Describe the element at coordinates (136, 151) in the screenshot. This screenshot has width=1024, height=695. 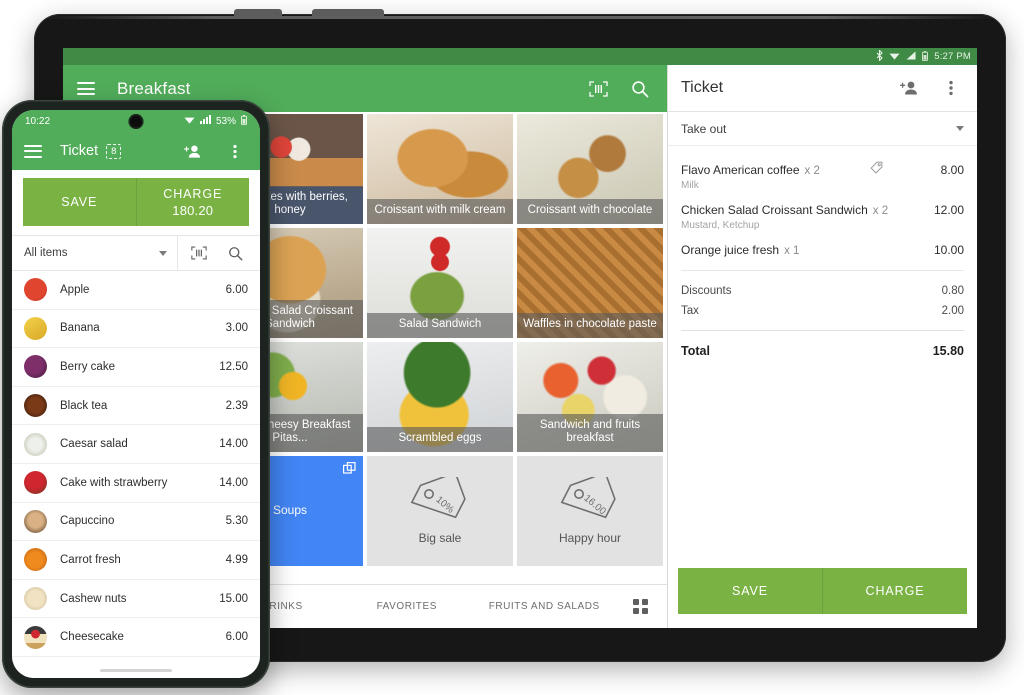
I see `phone-app-bar: Ticket 8` at that location.